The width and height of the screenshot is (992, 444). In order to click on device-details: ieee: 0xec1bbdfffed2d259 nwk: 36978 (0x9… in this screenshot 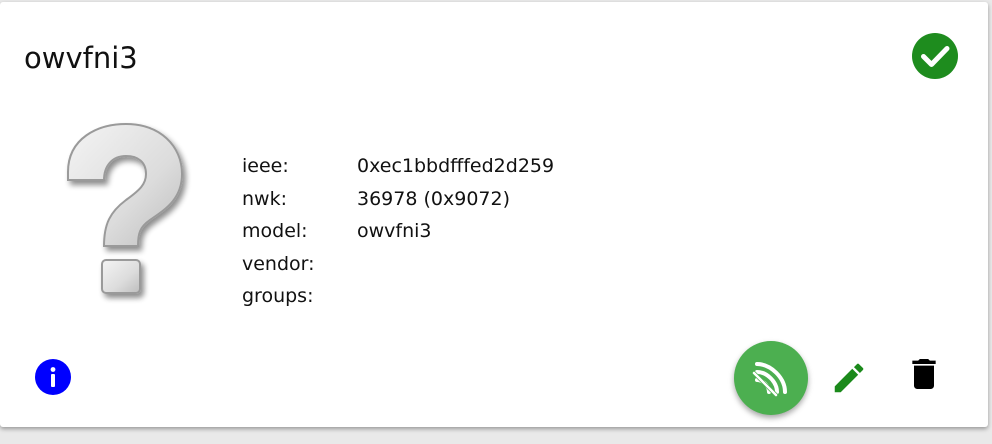, I will do `click(398, 231)`.